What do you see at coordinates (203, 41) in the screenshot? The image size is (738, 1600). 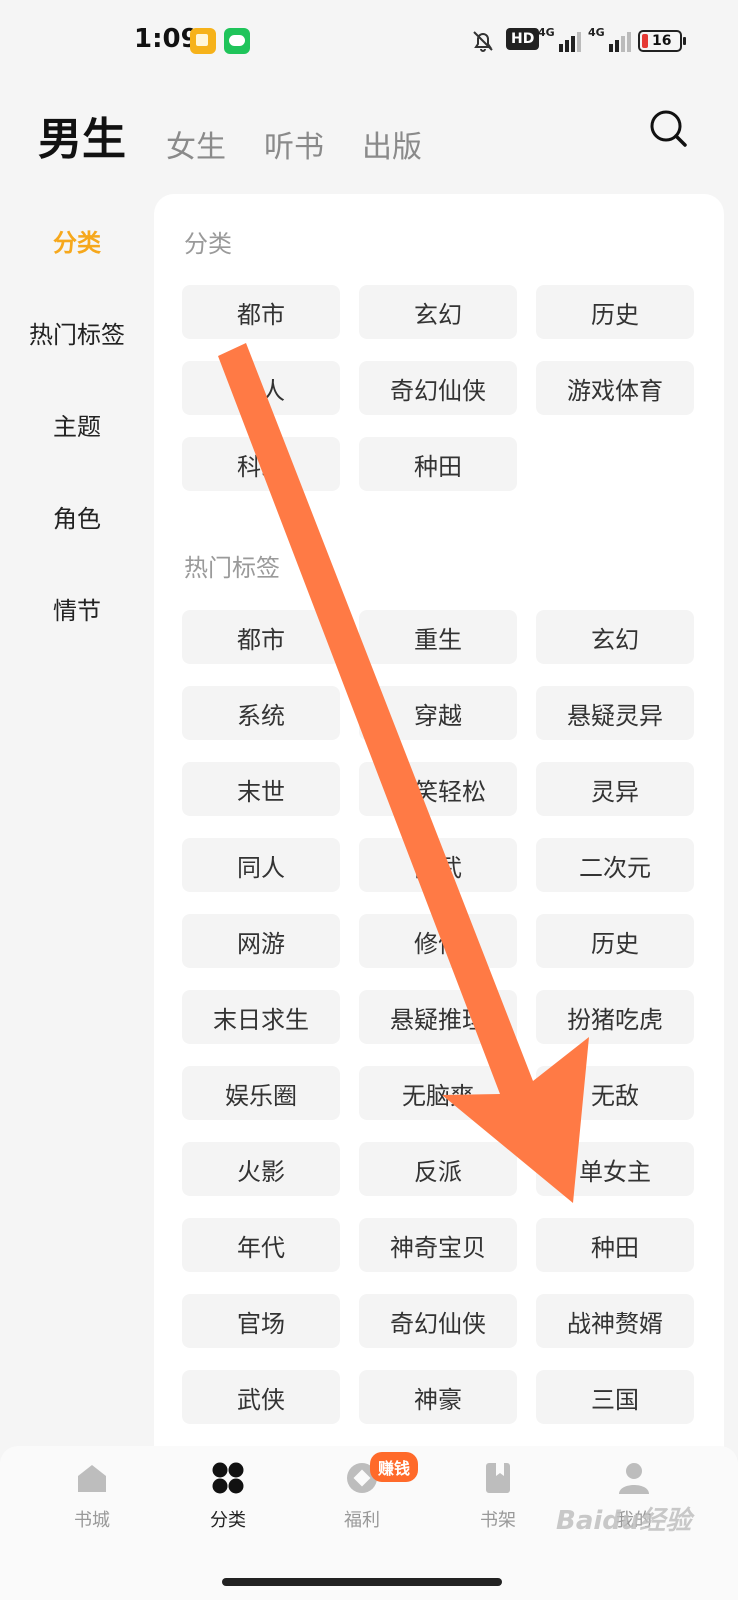 I see `gallery-notification-icon` at bounding box center [203, 41].